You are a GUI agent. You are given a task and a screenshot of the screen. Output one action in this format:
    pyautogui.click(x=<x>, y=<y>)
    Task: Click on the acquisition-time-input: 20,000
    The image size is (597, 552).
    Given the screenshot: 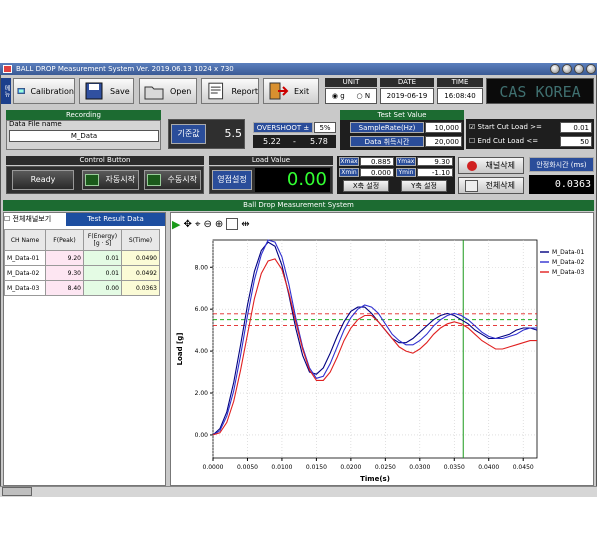 What is the action you would take?
    pyautogui.click(x=443, y=141)
    